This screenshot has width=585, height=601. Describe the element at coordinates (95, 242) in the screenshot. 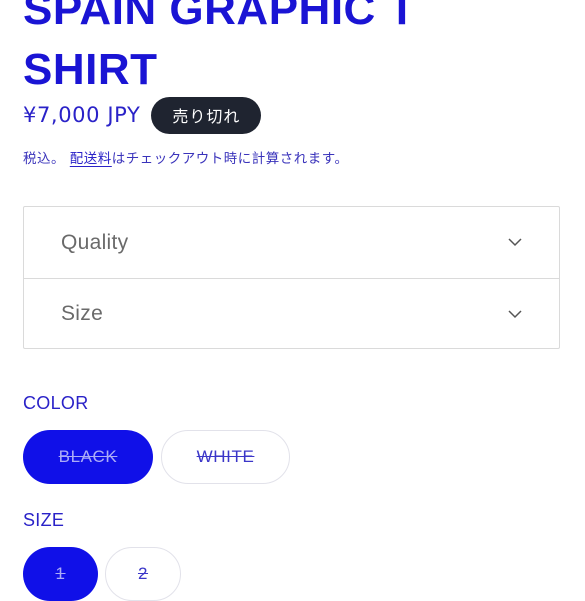

I see `accordion-quality-label: Quality` at that location.